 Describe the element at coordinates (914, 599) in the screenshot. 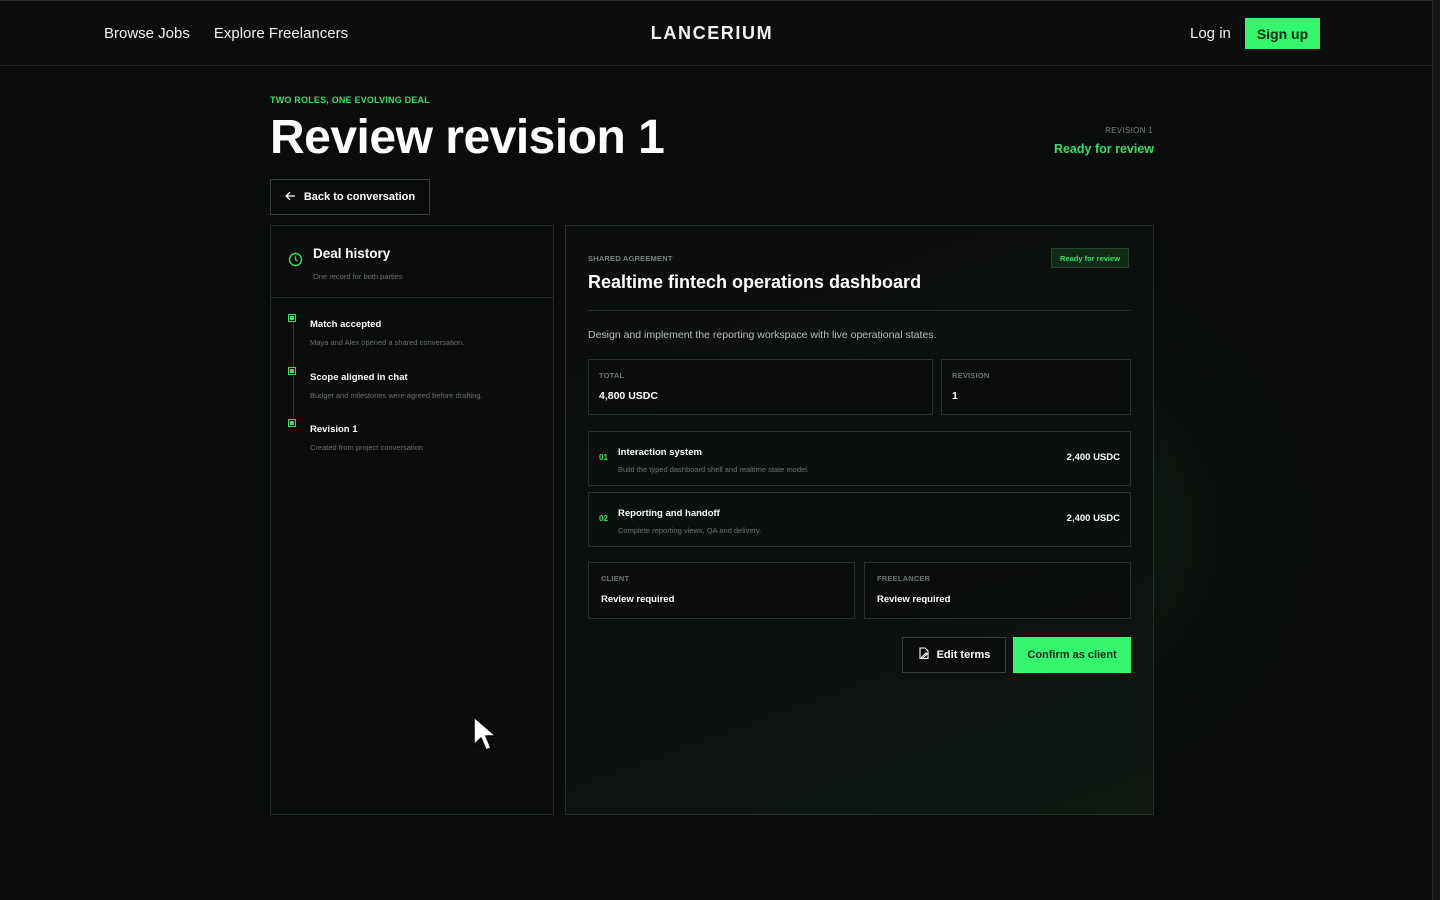

I see `freelancer-status: Review required` at that location.